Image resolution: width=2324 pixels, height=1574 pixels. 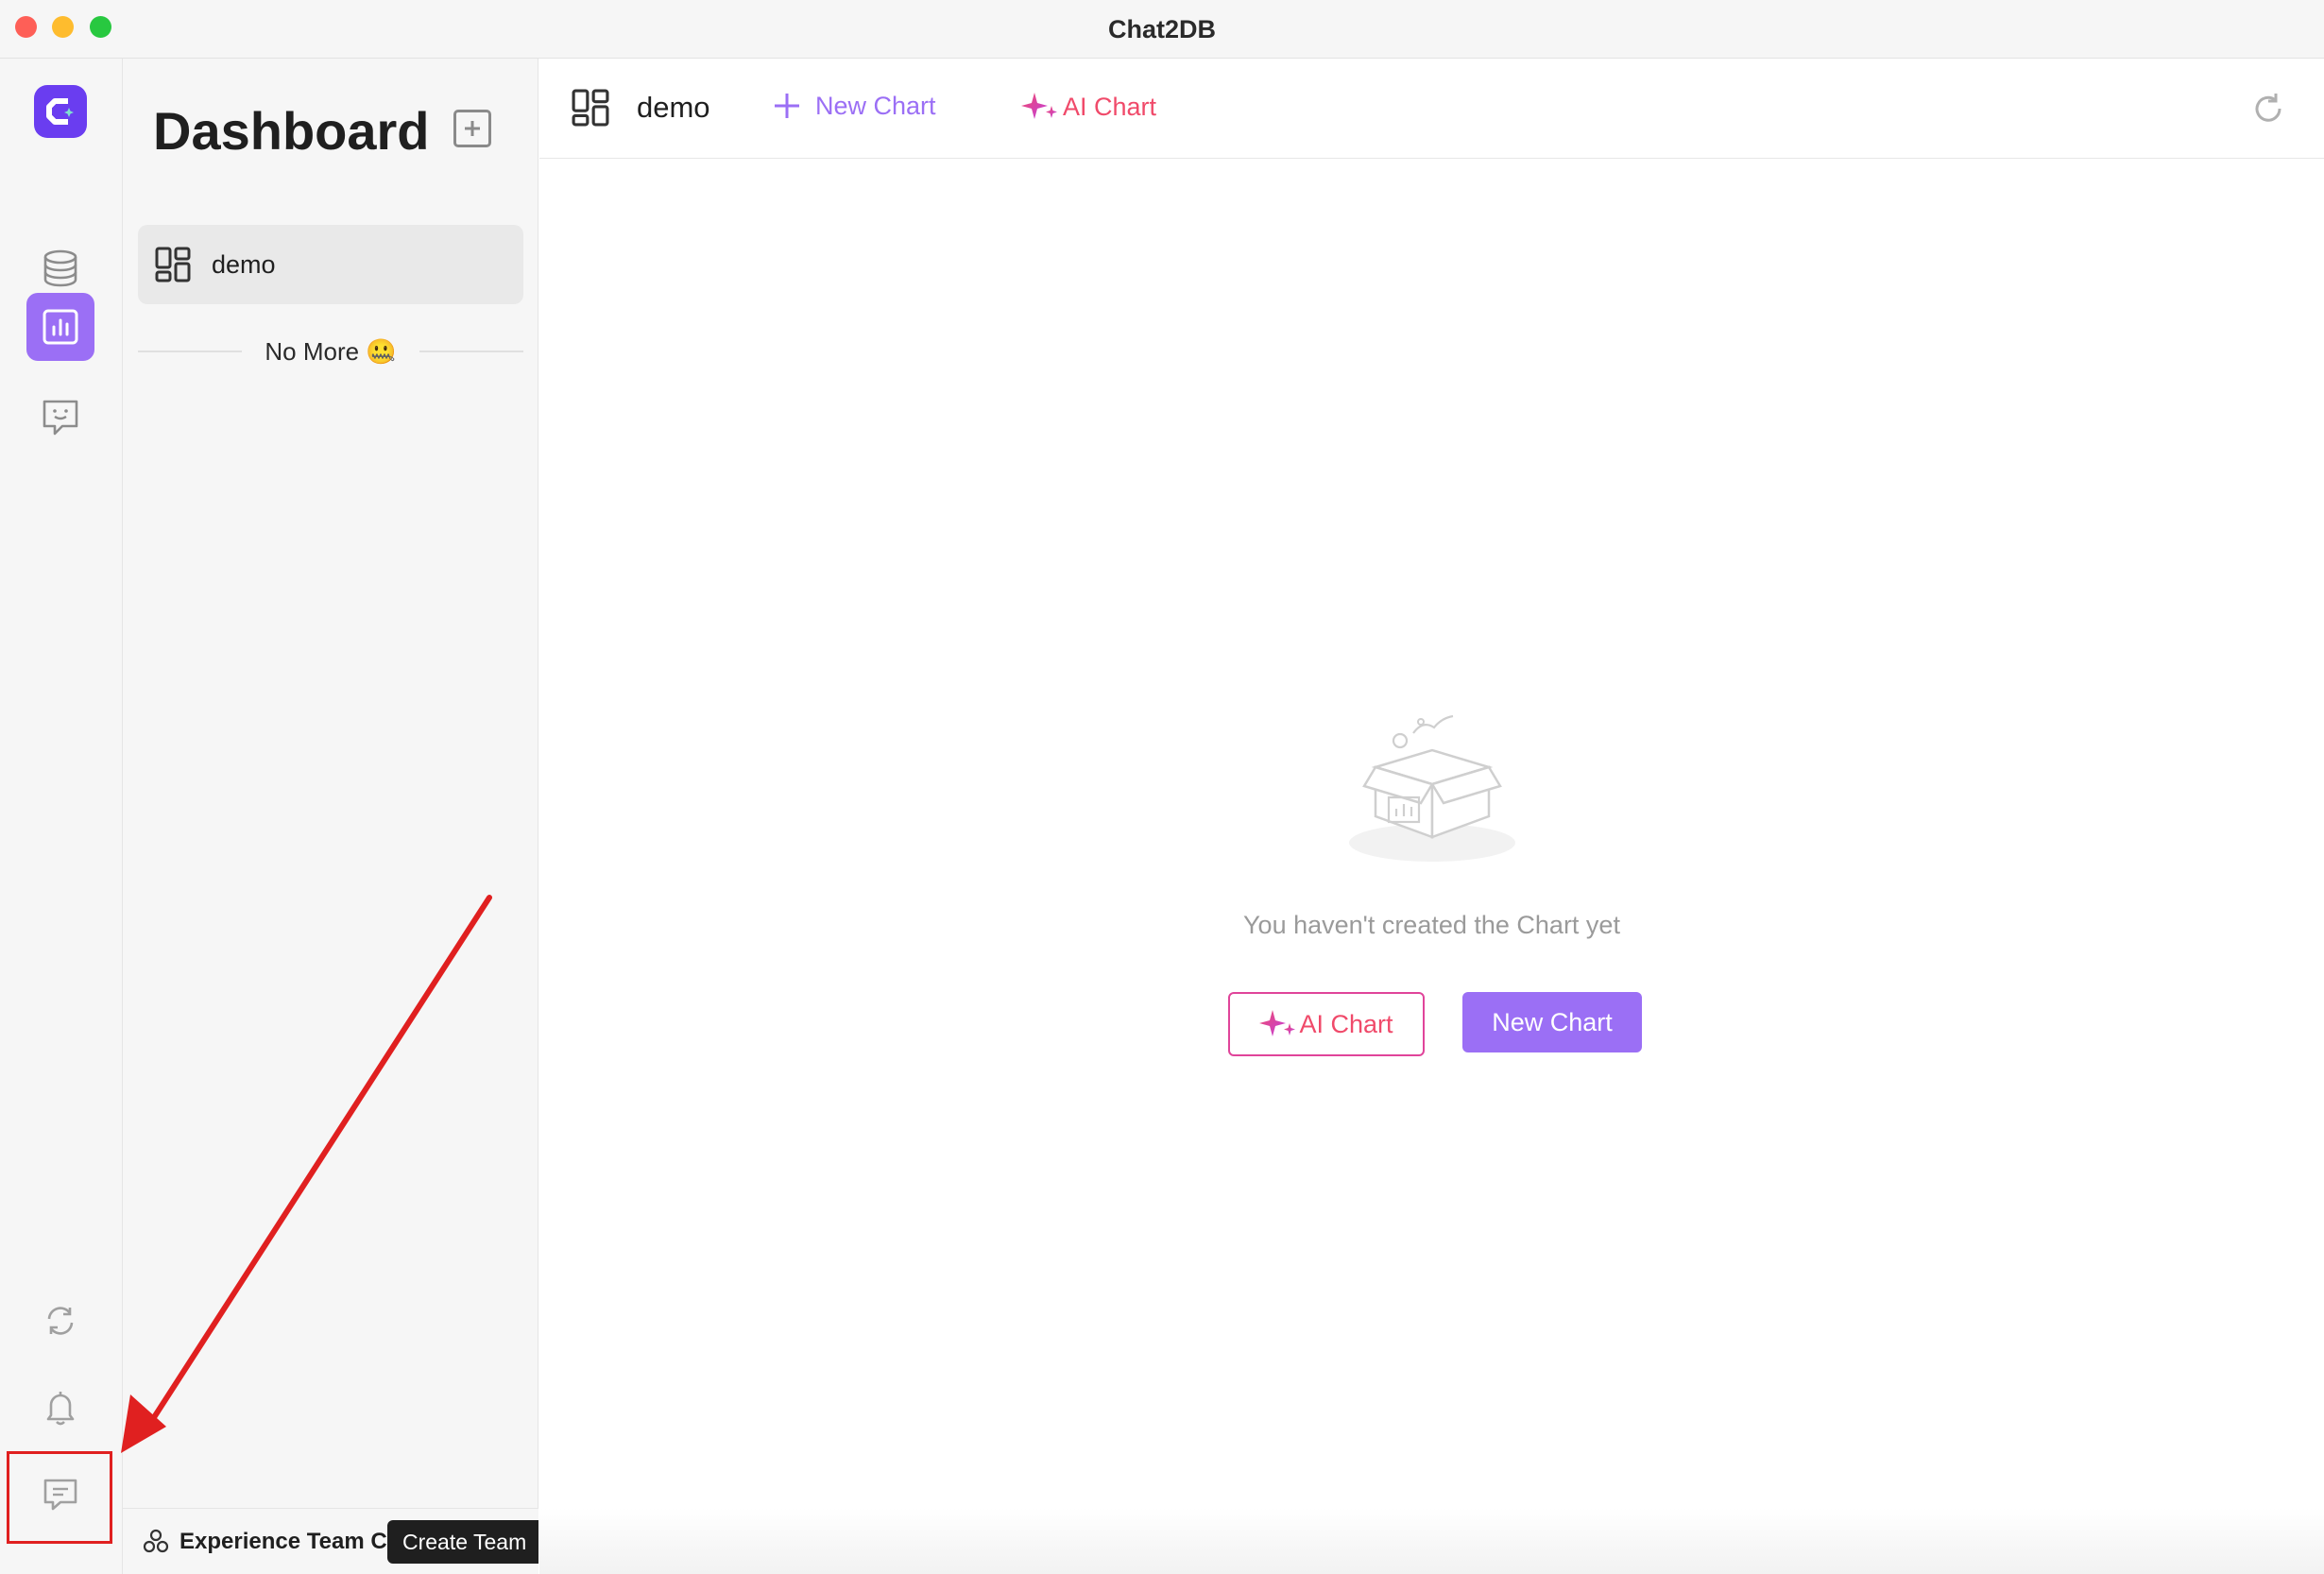 I want to click on app-logo, so click(x=61, y=111).